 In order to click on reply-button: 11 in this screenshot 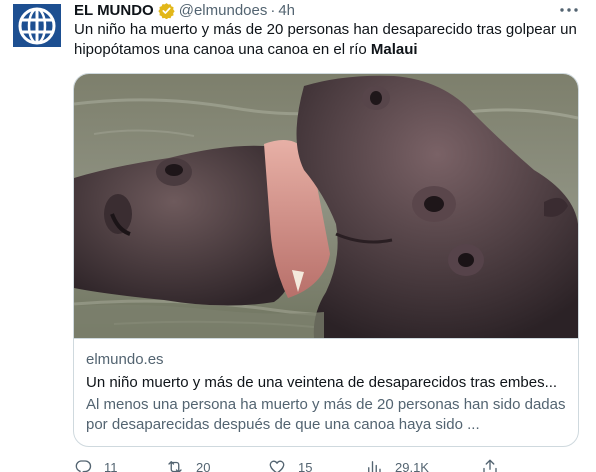, I will do `click(96, 465)`.